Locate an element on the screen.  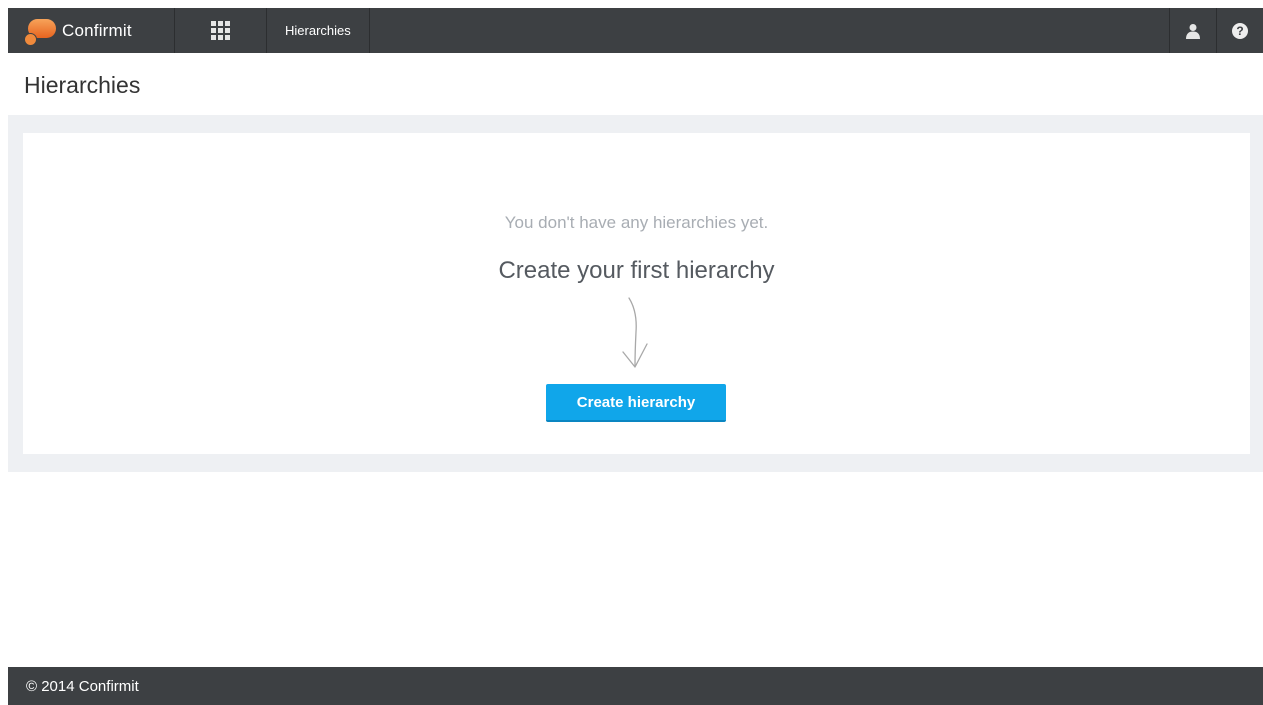
help-button: ? is located at coordinates (1239, 30).